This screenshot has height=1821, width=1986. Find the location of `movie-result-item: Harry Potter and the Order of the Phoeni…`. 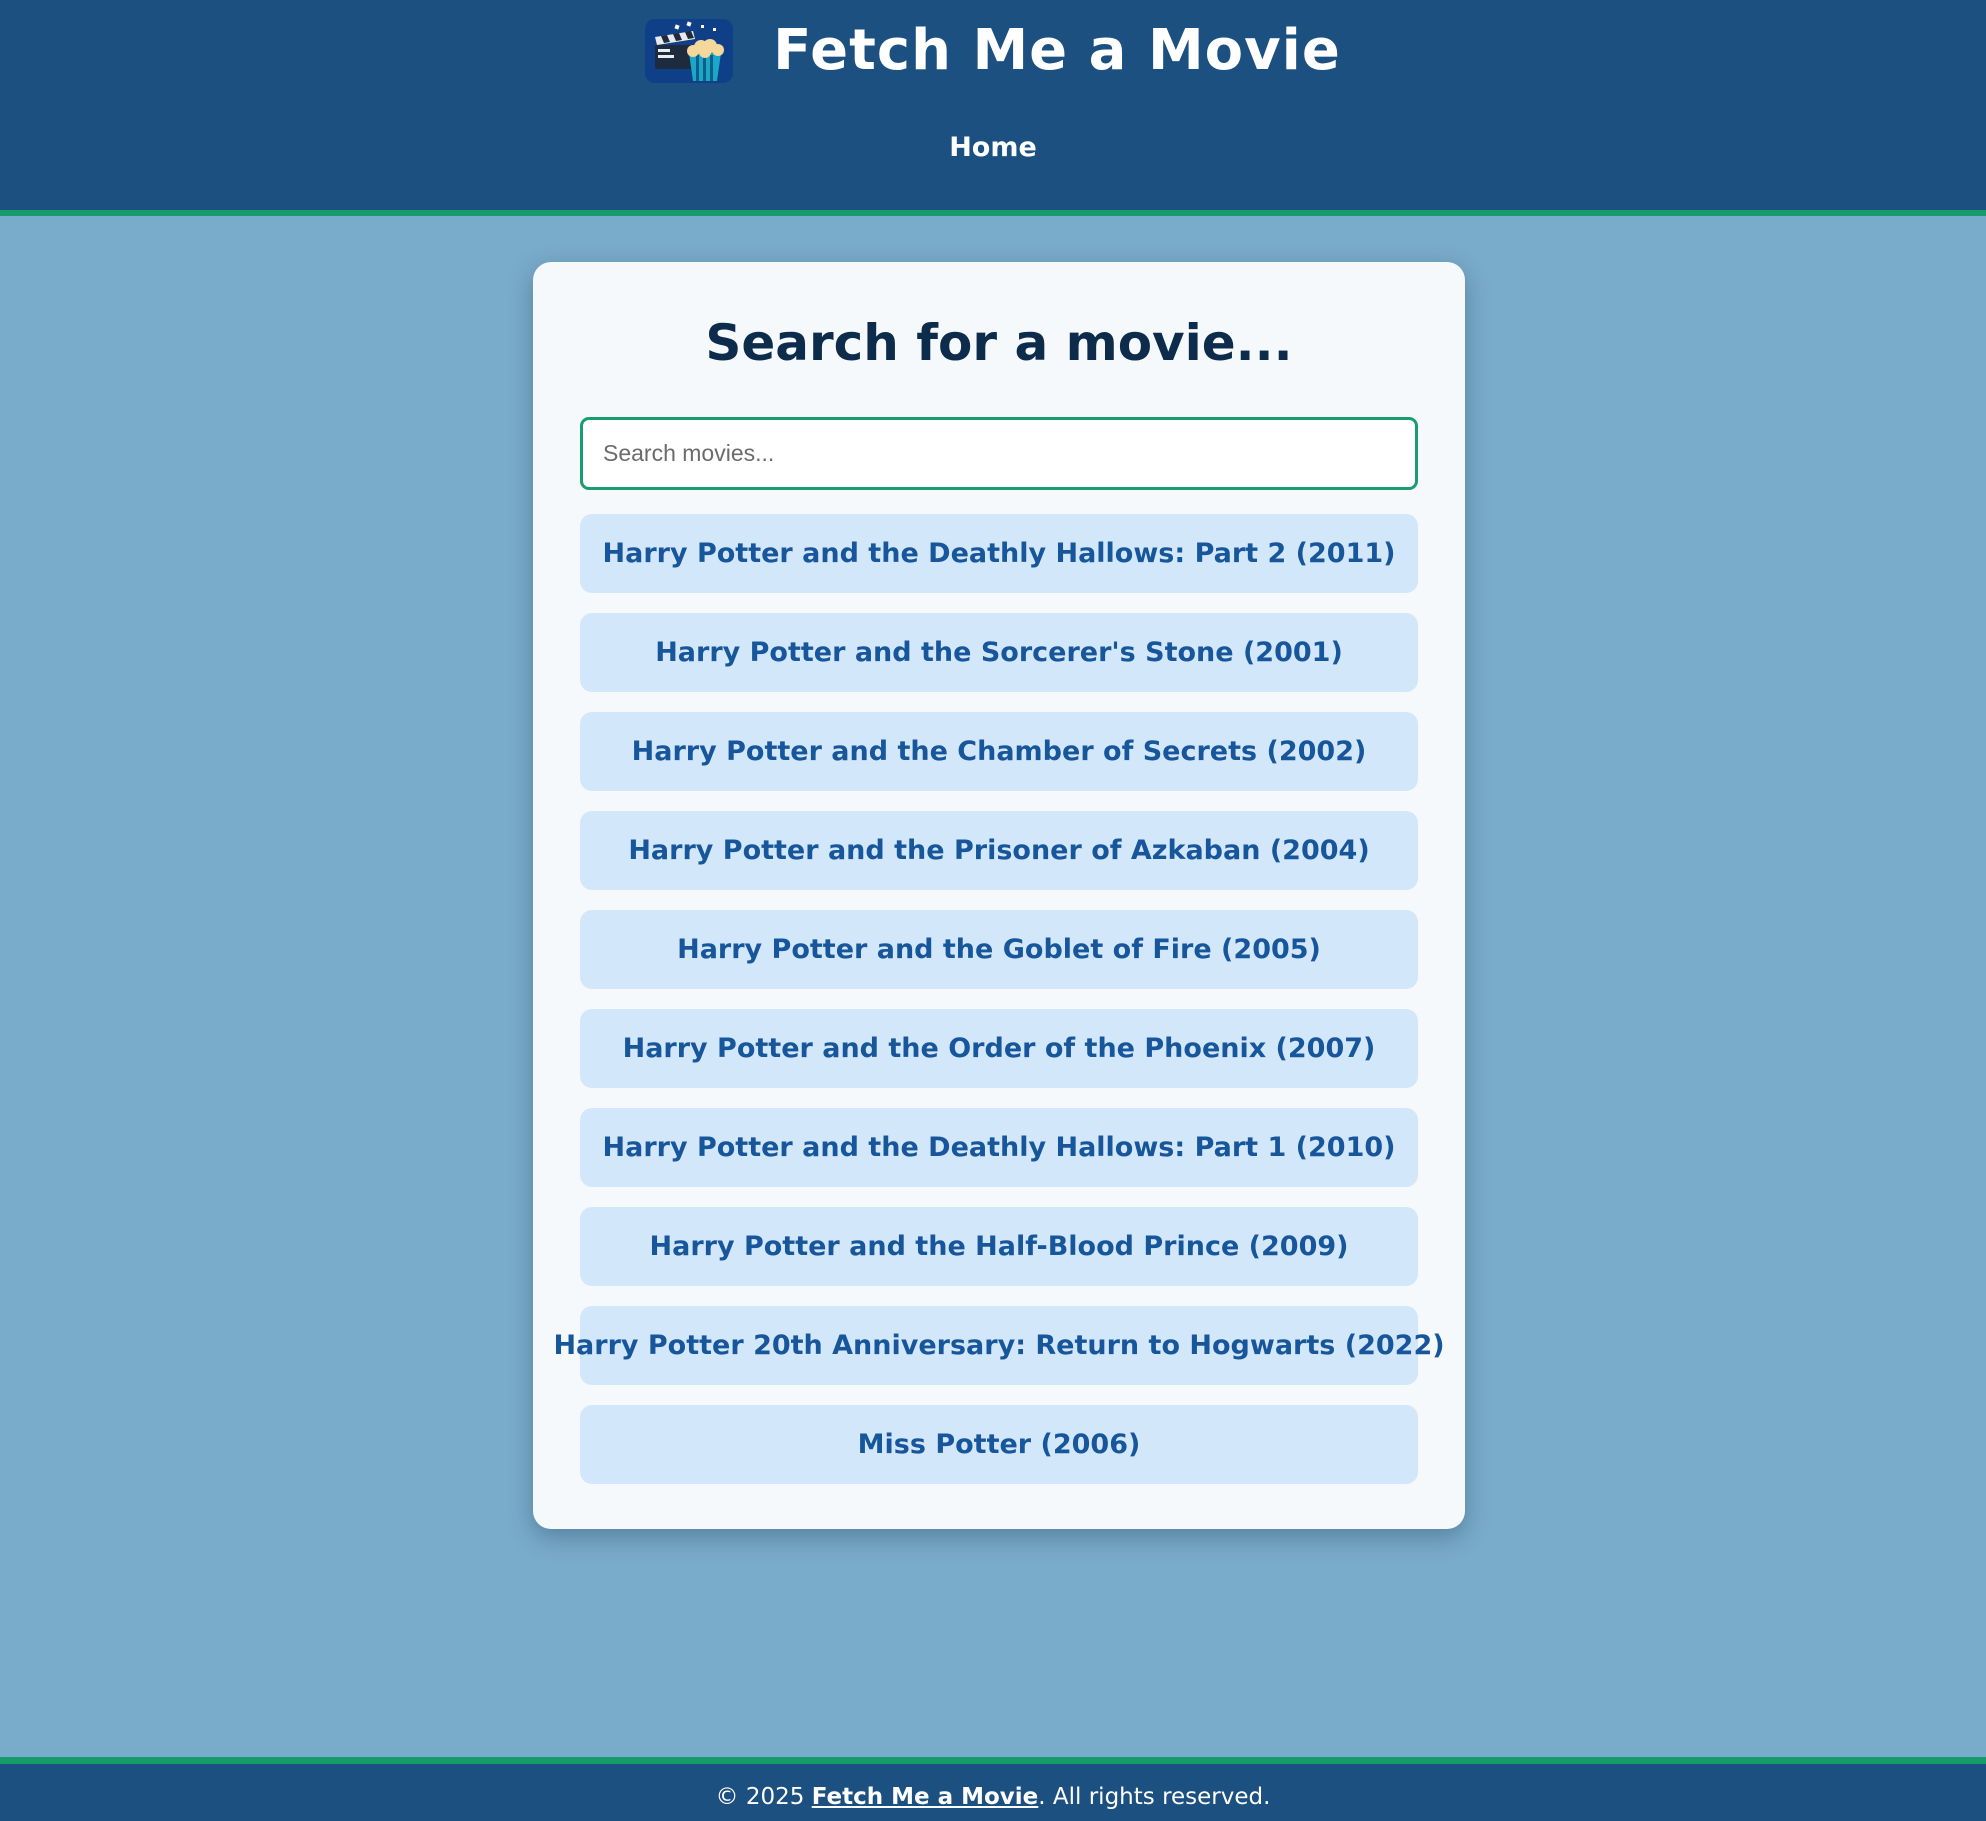

movie-result-item: Harry Potter and the Order of the Phoeni… is located at coordinates (999, 1048).